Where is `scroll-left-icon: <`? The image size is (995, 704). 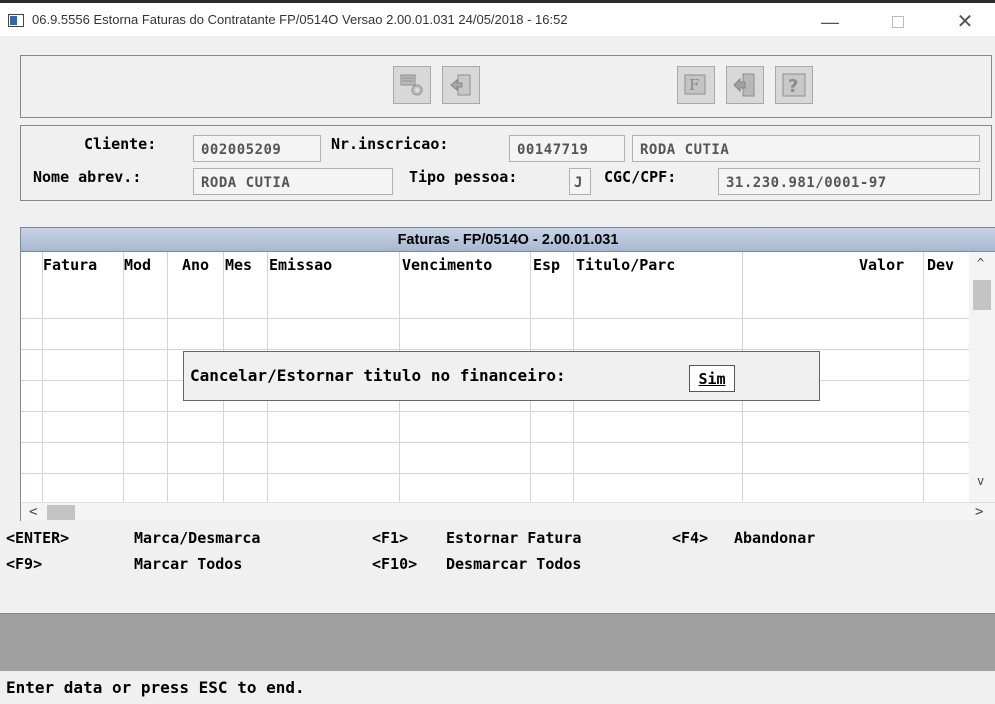
scroll-left-icon: < is located at coordinates (33, 512).